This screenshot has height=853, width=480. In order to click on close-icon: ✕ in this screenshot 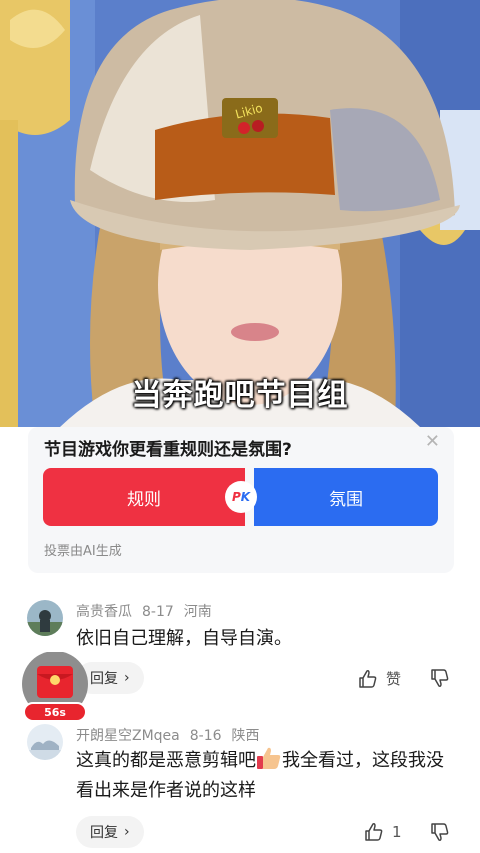, I will do `click(432, 441)`.